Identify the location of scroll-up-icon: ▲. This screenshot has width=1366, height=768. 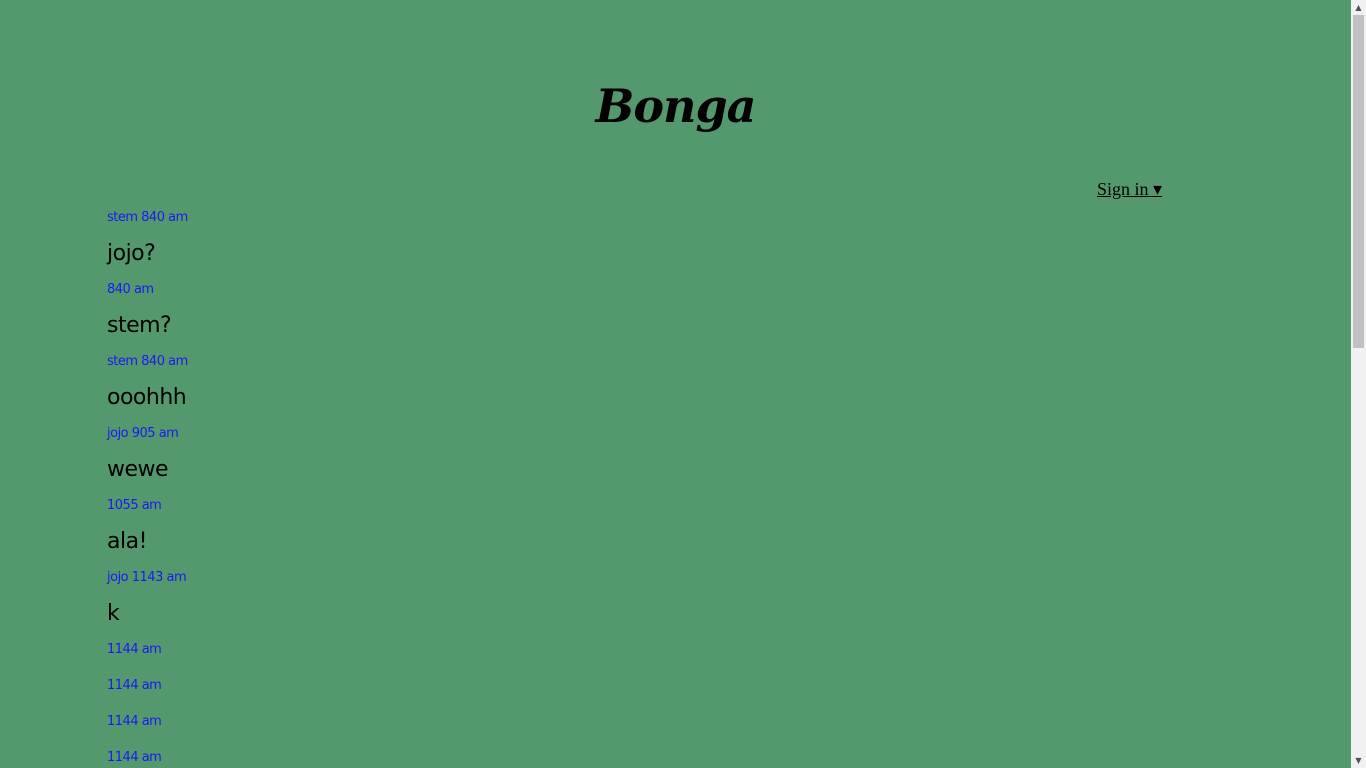
(1358, 7).